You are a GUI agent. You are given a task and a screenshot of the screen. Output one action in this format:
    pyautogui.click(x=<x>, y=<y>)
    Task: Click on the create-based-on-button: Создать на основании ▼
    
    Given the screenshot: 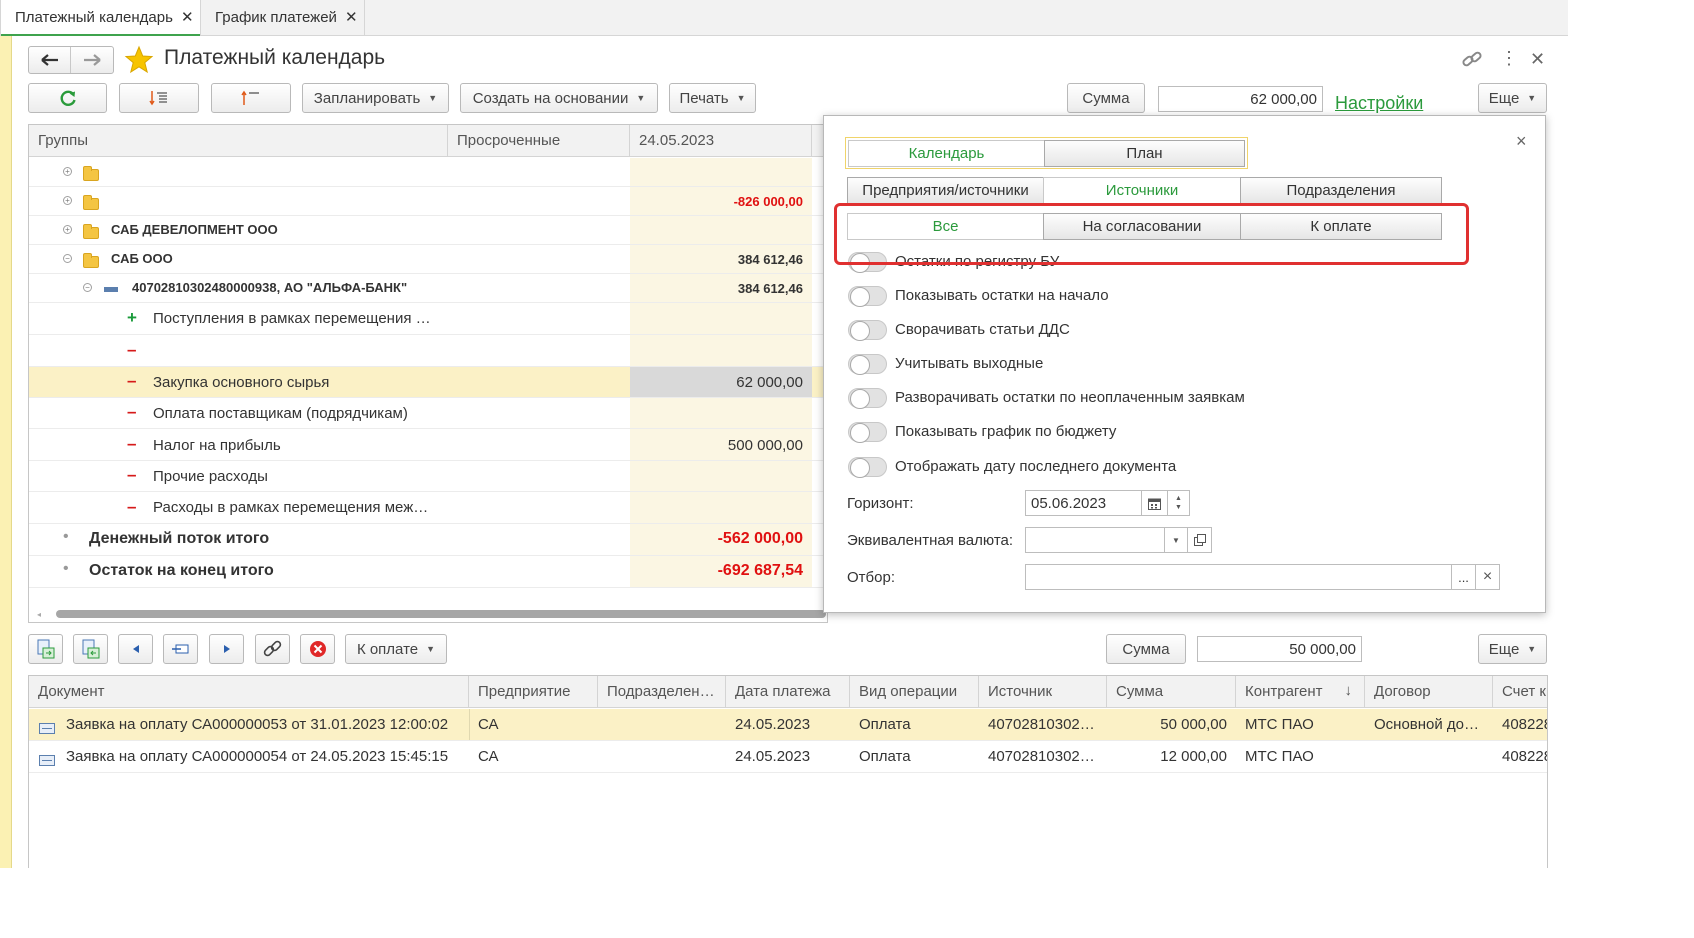 What is the action you would take?
    pyautogui.click(x=559, y=98)
    